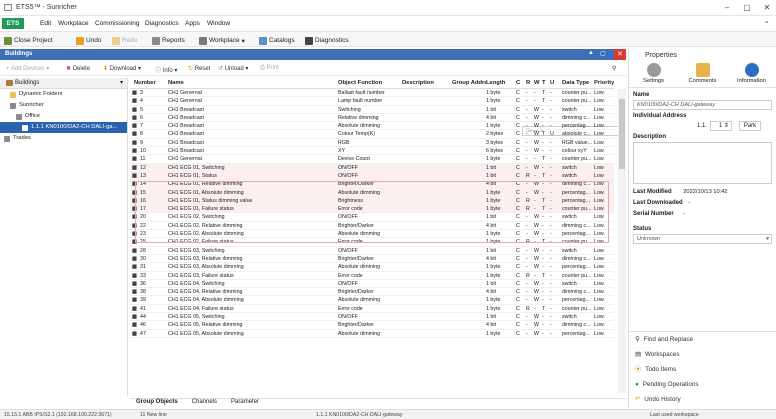 The width and height of the screenshot is (776, 419). I want to click on todo-items-panel: ⦿ Todo Items, so click(702, 369).